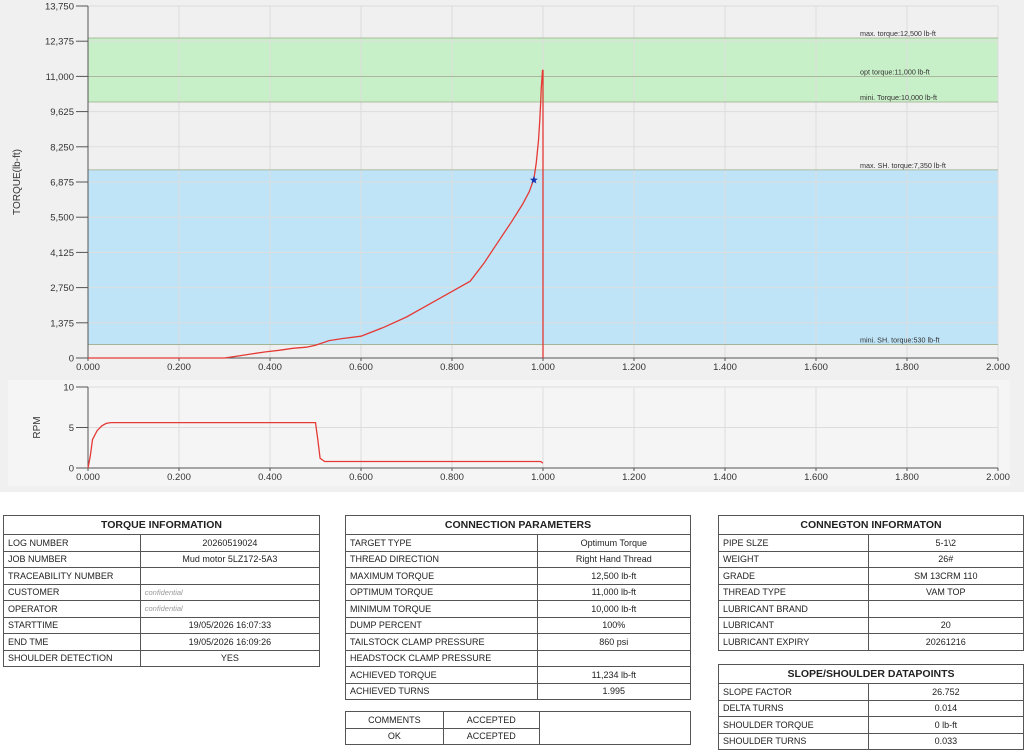 The height and width of the screenshot is (753, 1024). What do you see at coordinates (945, 725) in the screenshot?
I see `row-value: 0 lb-ft` at bounding box center [945, 725].